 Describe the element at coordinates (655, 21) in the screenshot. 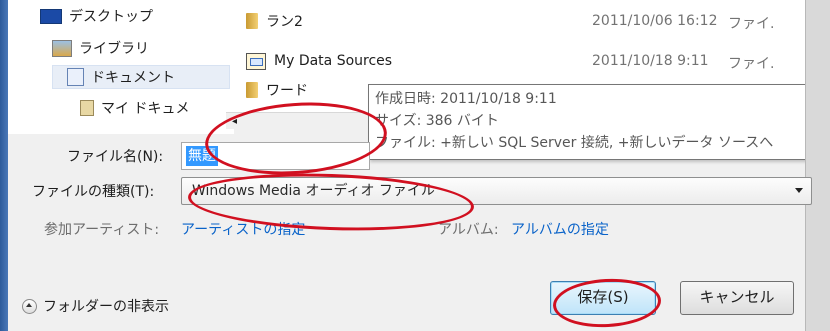

I see `file-date: 2011/10/06 16:12` at that location.